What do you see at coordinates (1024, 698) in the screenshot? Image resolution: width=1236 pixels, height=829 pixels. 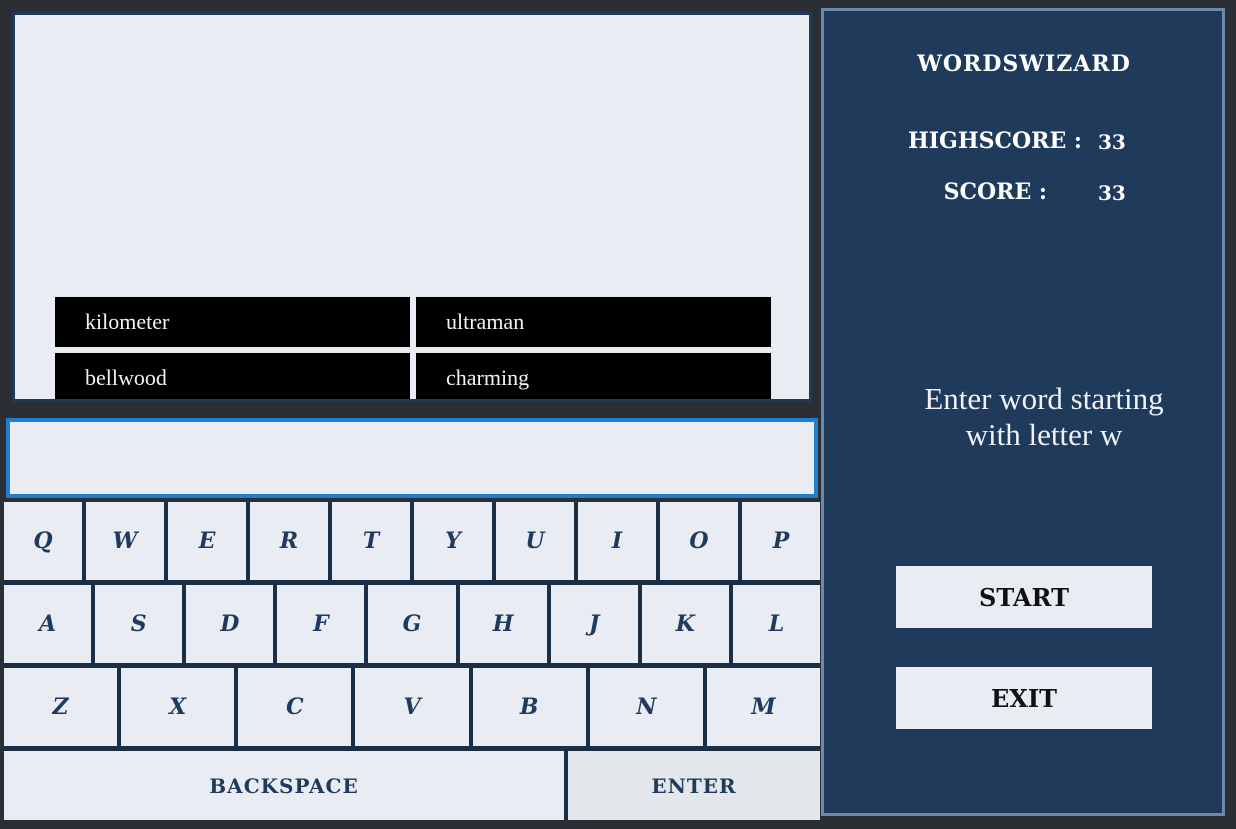 I see `exit-button: EXIT` at bounding box center [1024, 698].